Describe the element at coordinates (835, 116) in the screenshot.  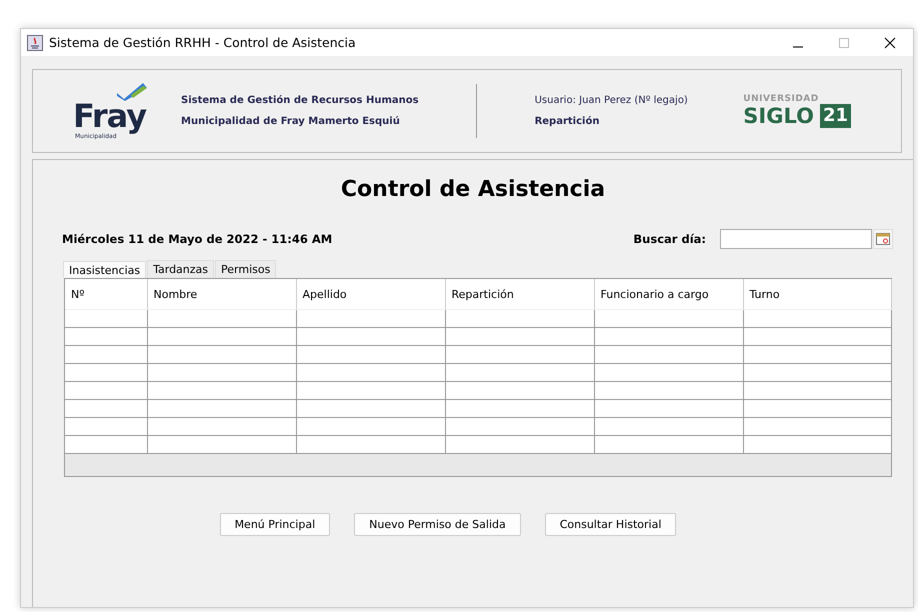
I see `logo-badge: 21` at that location.